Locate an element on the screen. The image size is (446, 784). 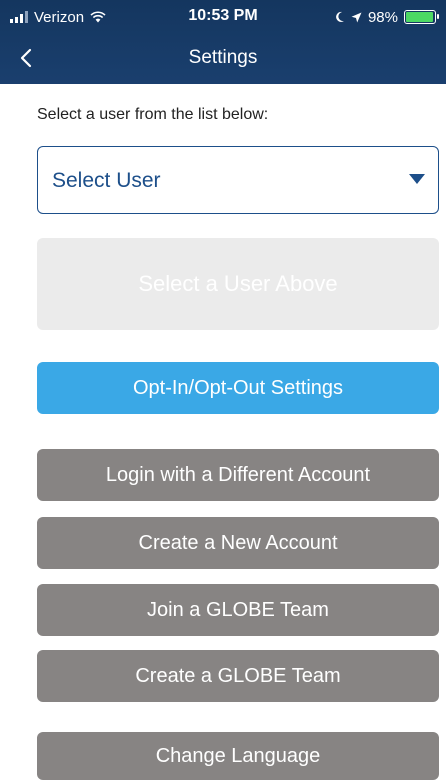
page-title: Settings is located at coordinates (223, 57).